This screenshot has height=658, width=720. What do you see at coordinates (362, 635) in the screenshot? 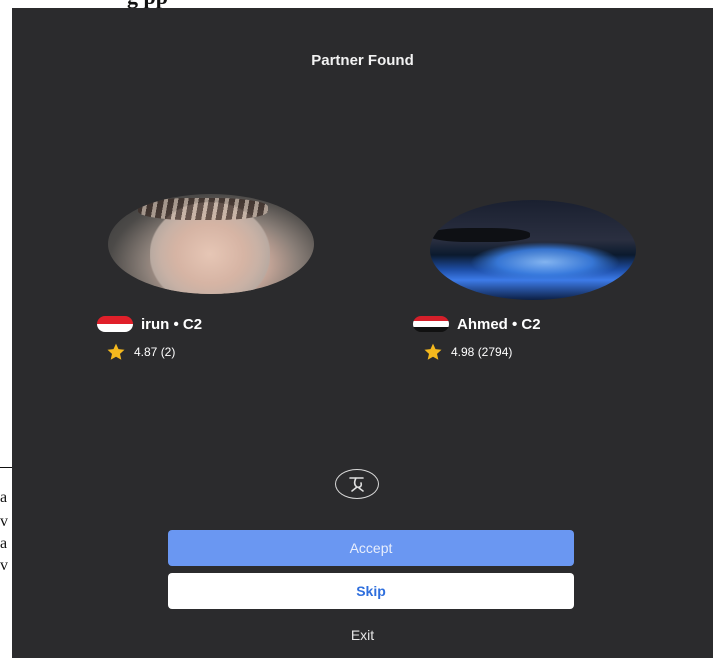
I see `exit-link: Exit` at bounding box center [362, 635].